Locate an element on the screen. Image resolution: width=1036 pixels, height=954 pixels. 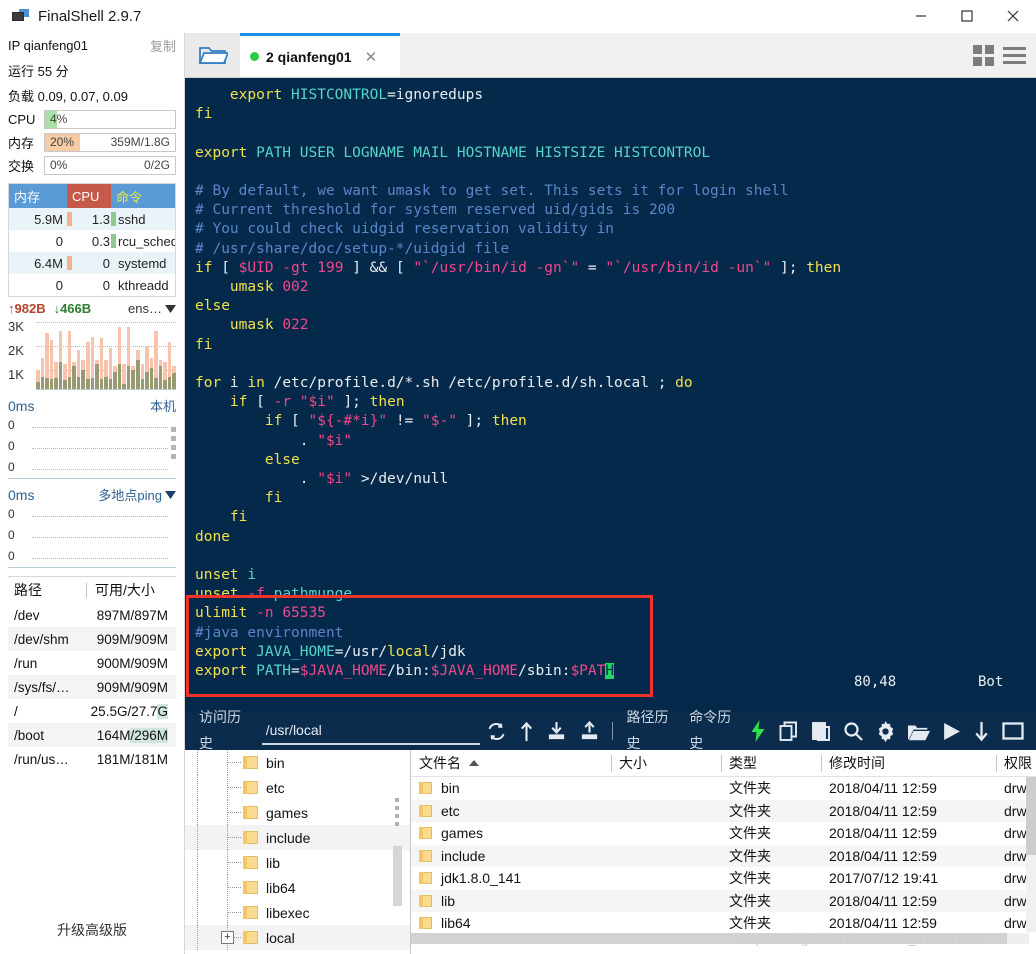
directory-tree: bin etc games include lib lib64 libexec + local is located at coordinates (298, 852).